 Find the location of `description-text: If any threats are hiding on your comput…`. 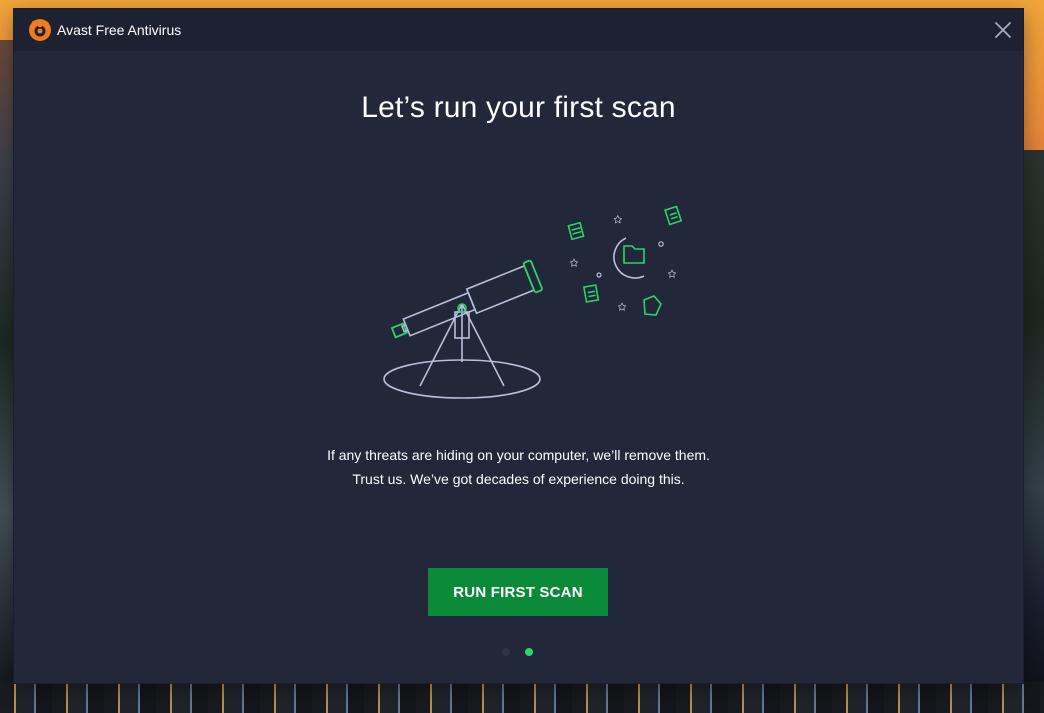

description-text: If any threats are hiding on your comput… is located at coordinates (518, 467).